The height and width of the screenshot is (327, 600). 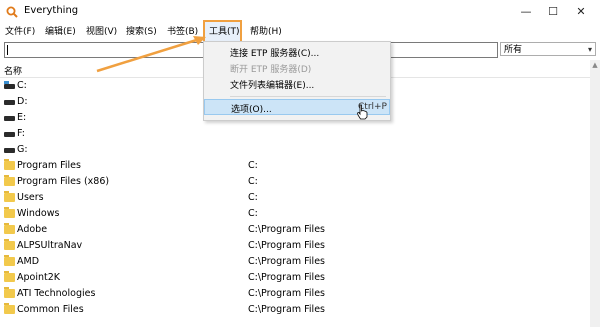 What do you see at coordinates (295, 134) in the screenshot?
I see `list-item: F:` at bounding box center [295, 134].